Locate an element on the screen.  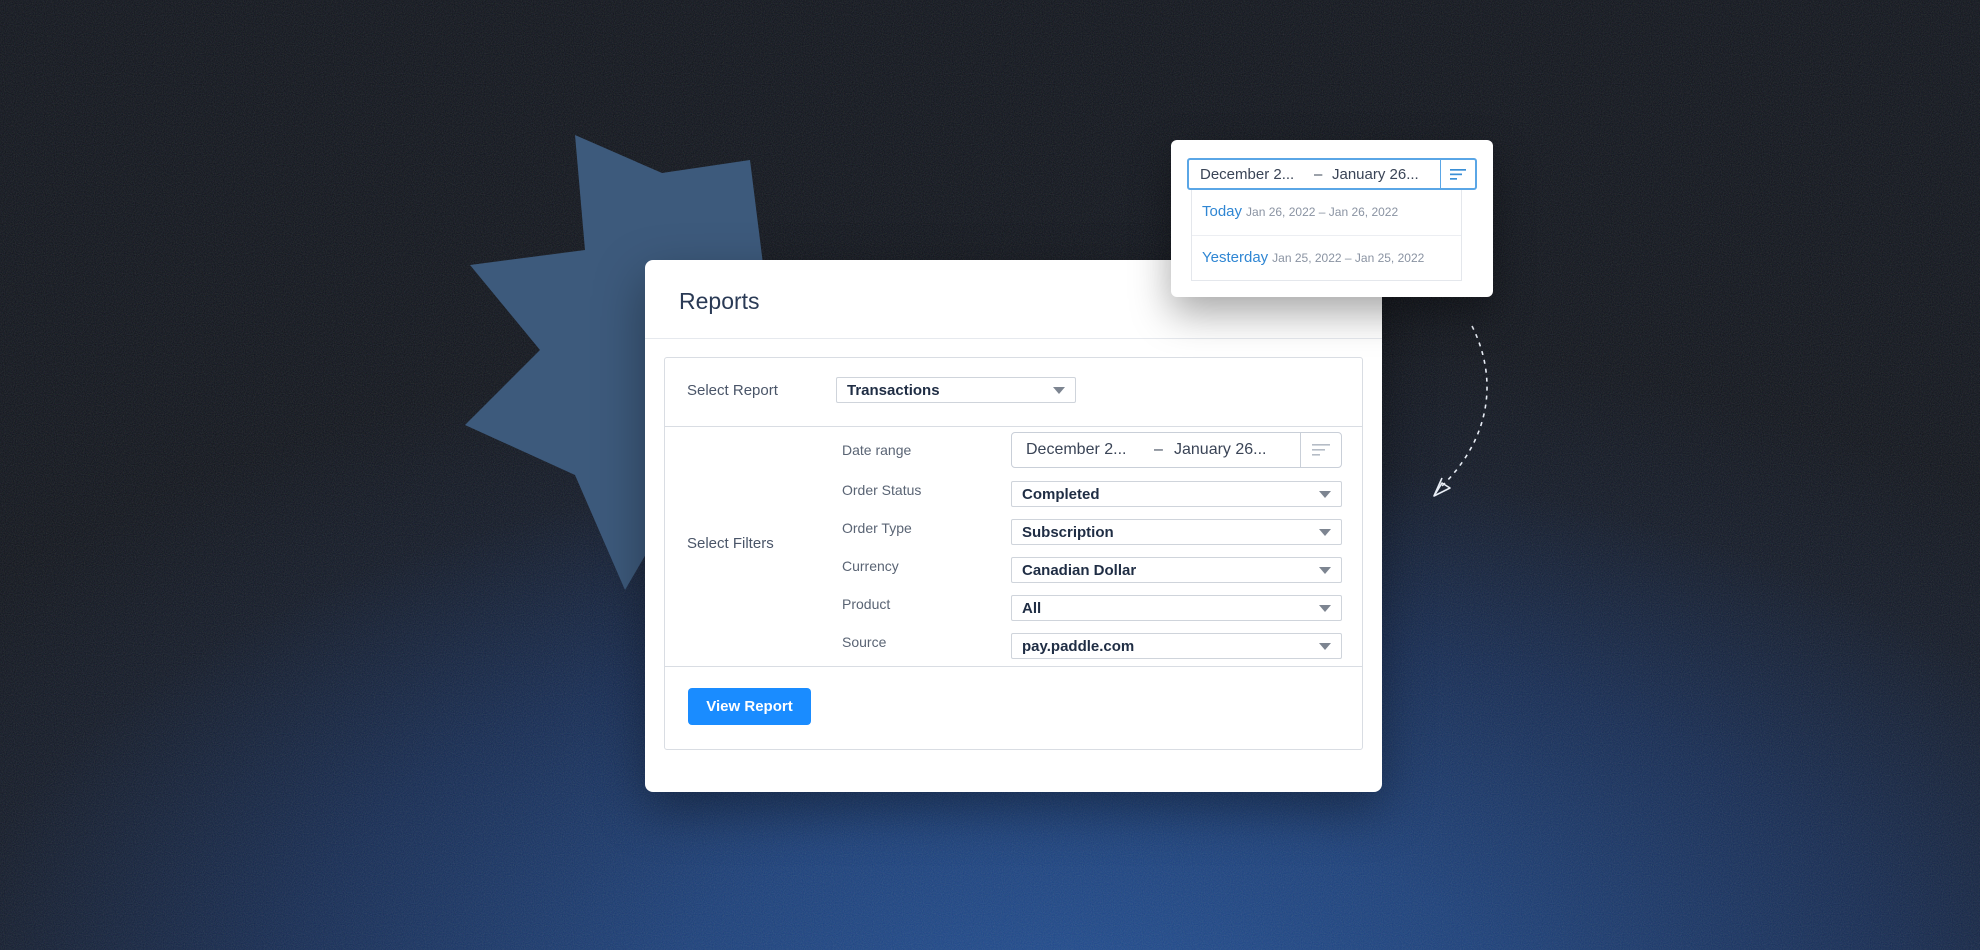
page-title: Reports is located at coordinates (719, 301).